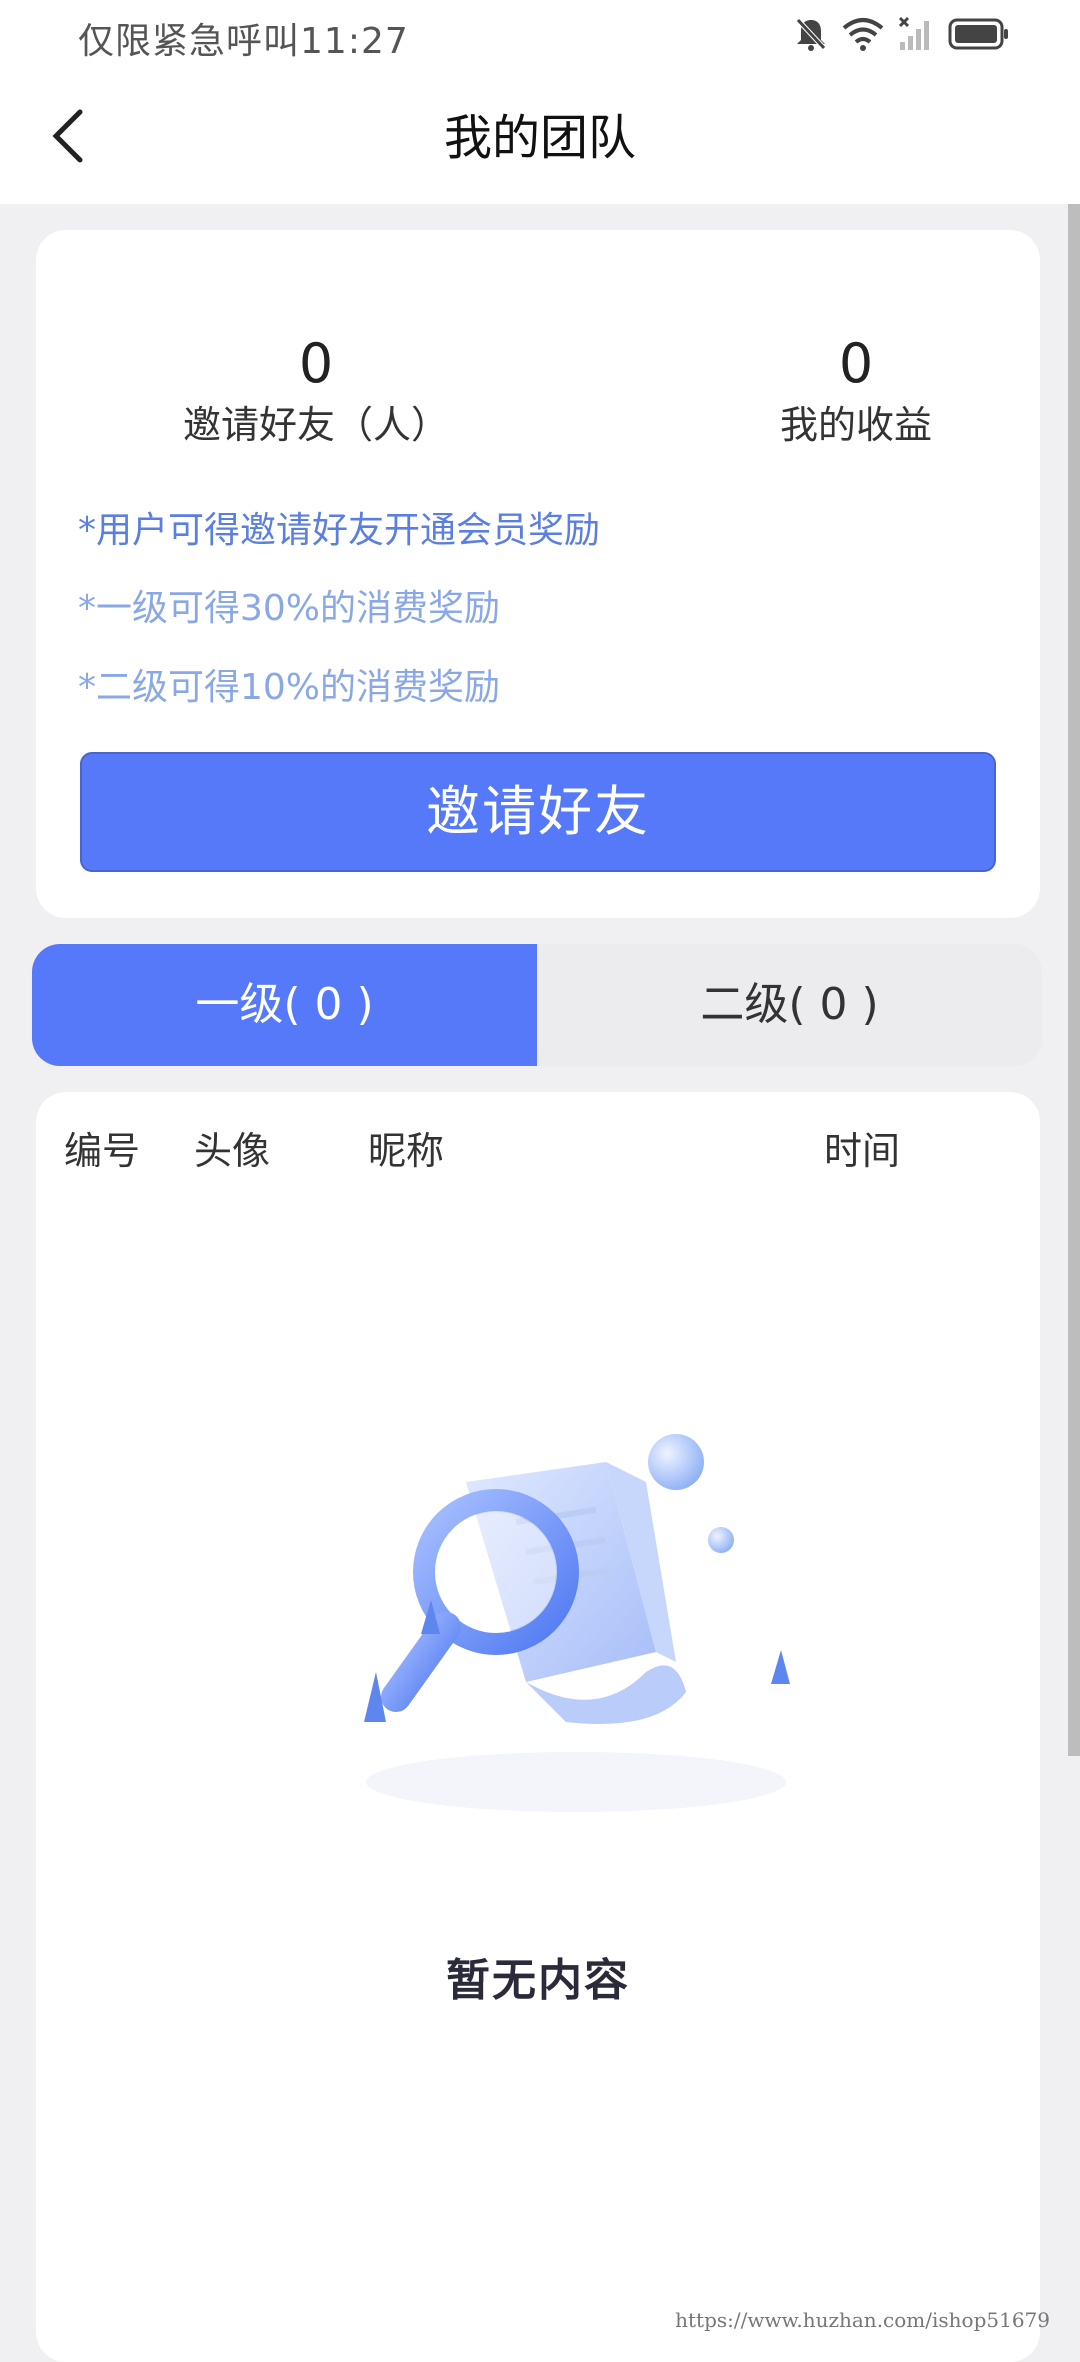  Describe the element at coordinates (538, 1976) in the screenshot. I see `empty-state-text: 暂无内容` at that location.